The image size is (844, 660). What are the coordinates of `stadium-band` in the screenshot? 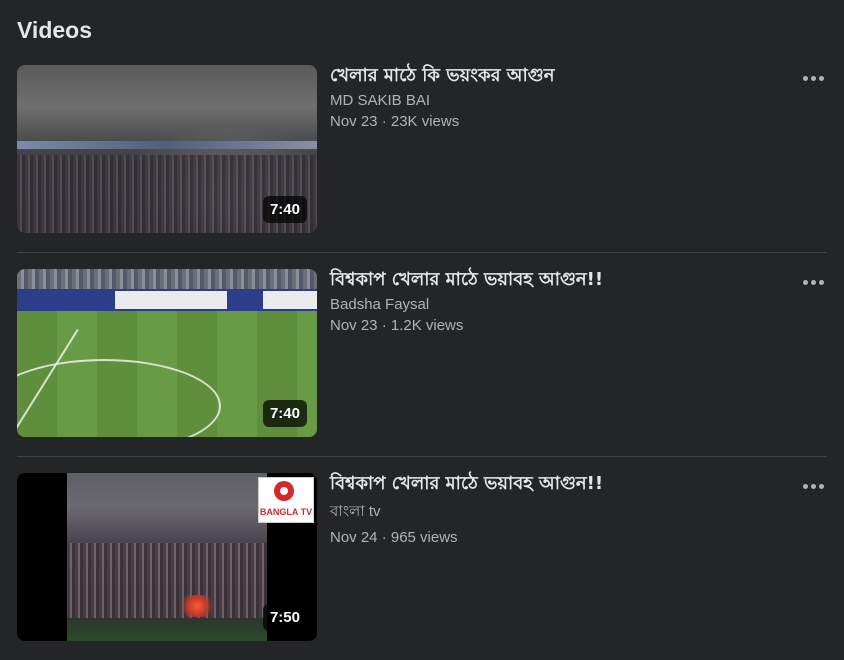 It's located at (167, 145).